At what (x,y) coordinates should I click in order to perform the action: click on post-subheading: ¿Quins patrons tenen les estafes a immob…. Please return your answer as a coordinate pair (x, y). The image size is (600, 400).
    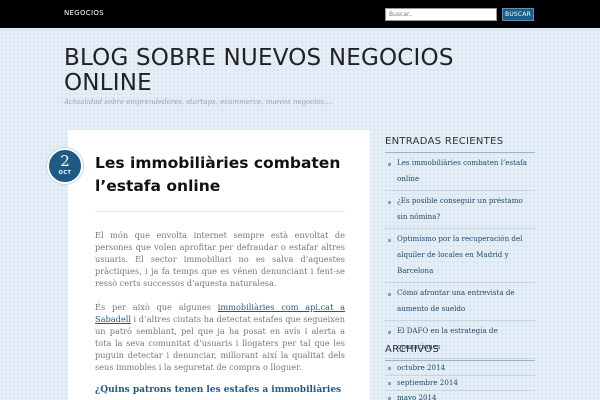
    Looking at the image, I should click on (218, 390).